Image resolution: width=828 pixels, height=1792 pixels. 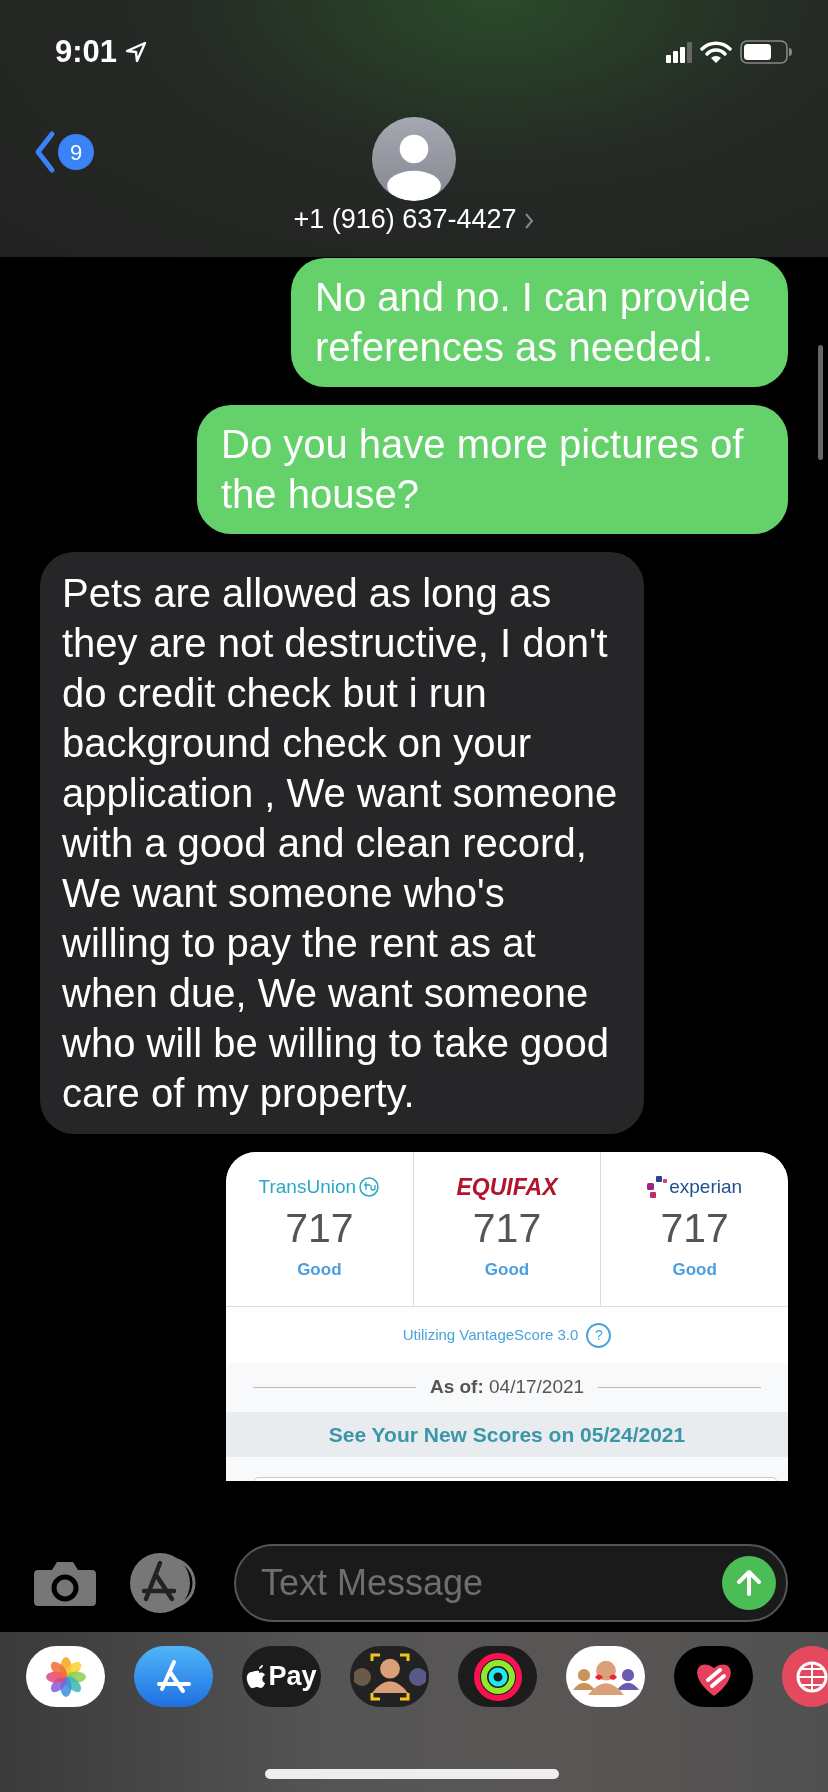 I want to click on message-bubble: Do you have more pictures of the house?, so click(x=492, y=469).